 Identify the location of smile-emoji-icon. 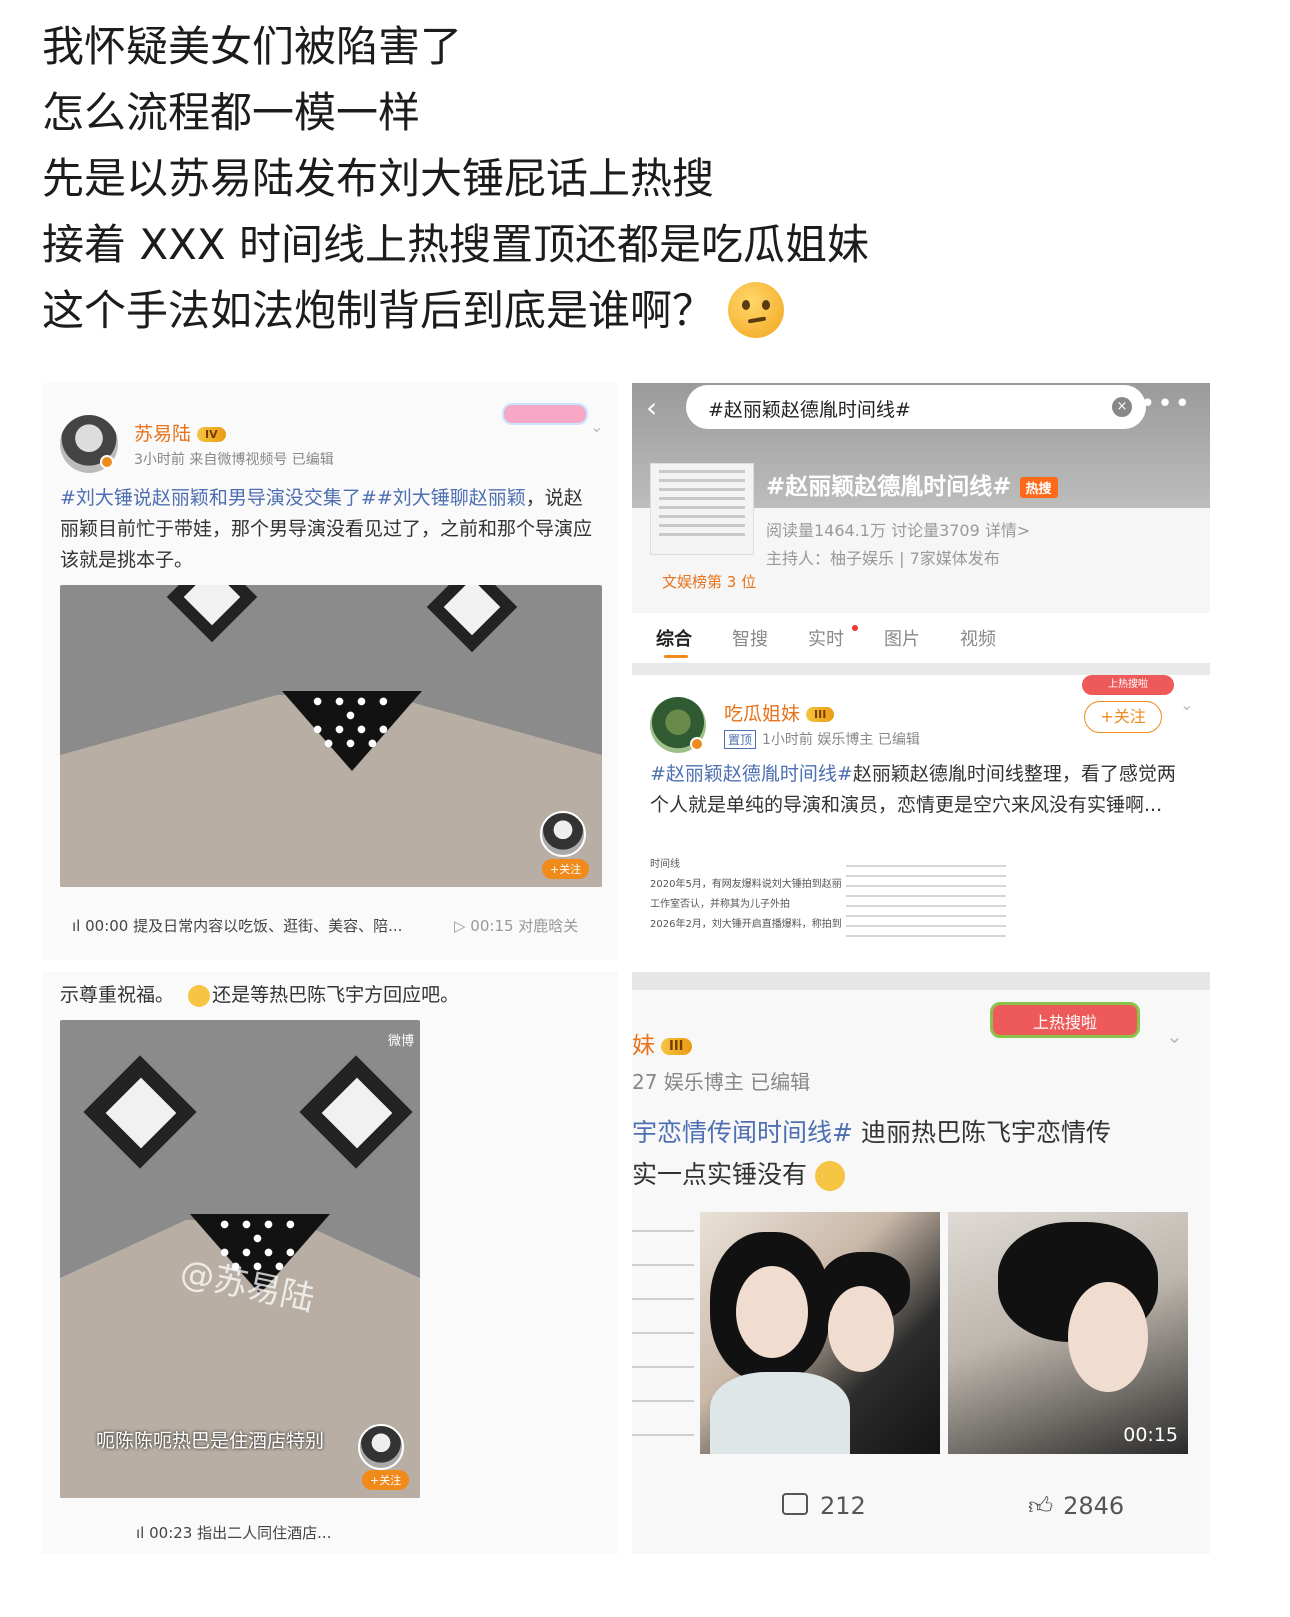
(199, 995).